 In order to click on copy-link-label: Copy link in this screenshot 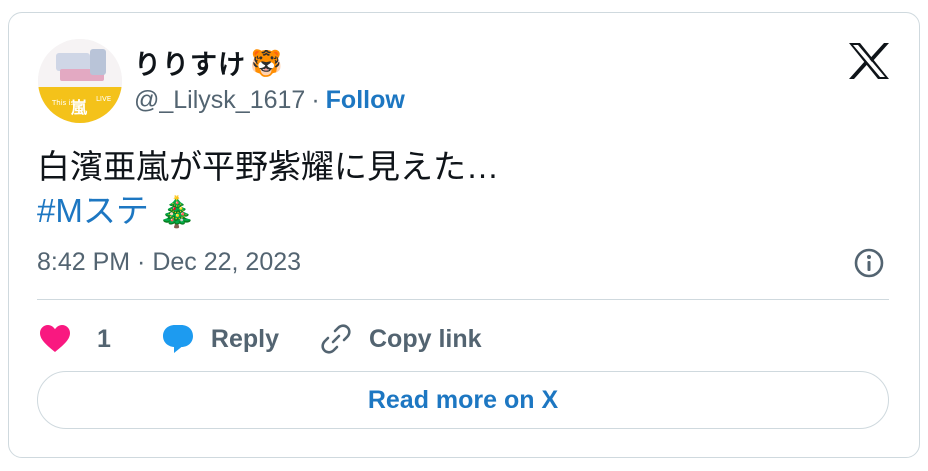, I will do `click(425, 338)`.